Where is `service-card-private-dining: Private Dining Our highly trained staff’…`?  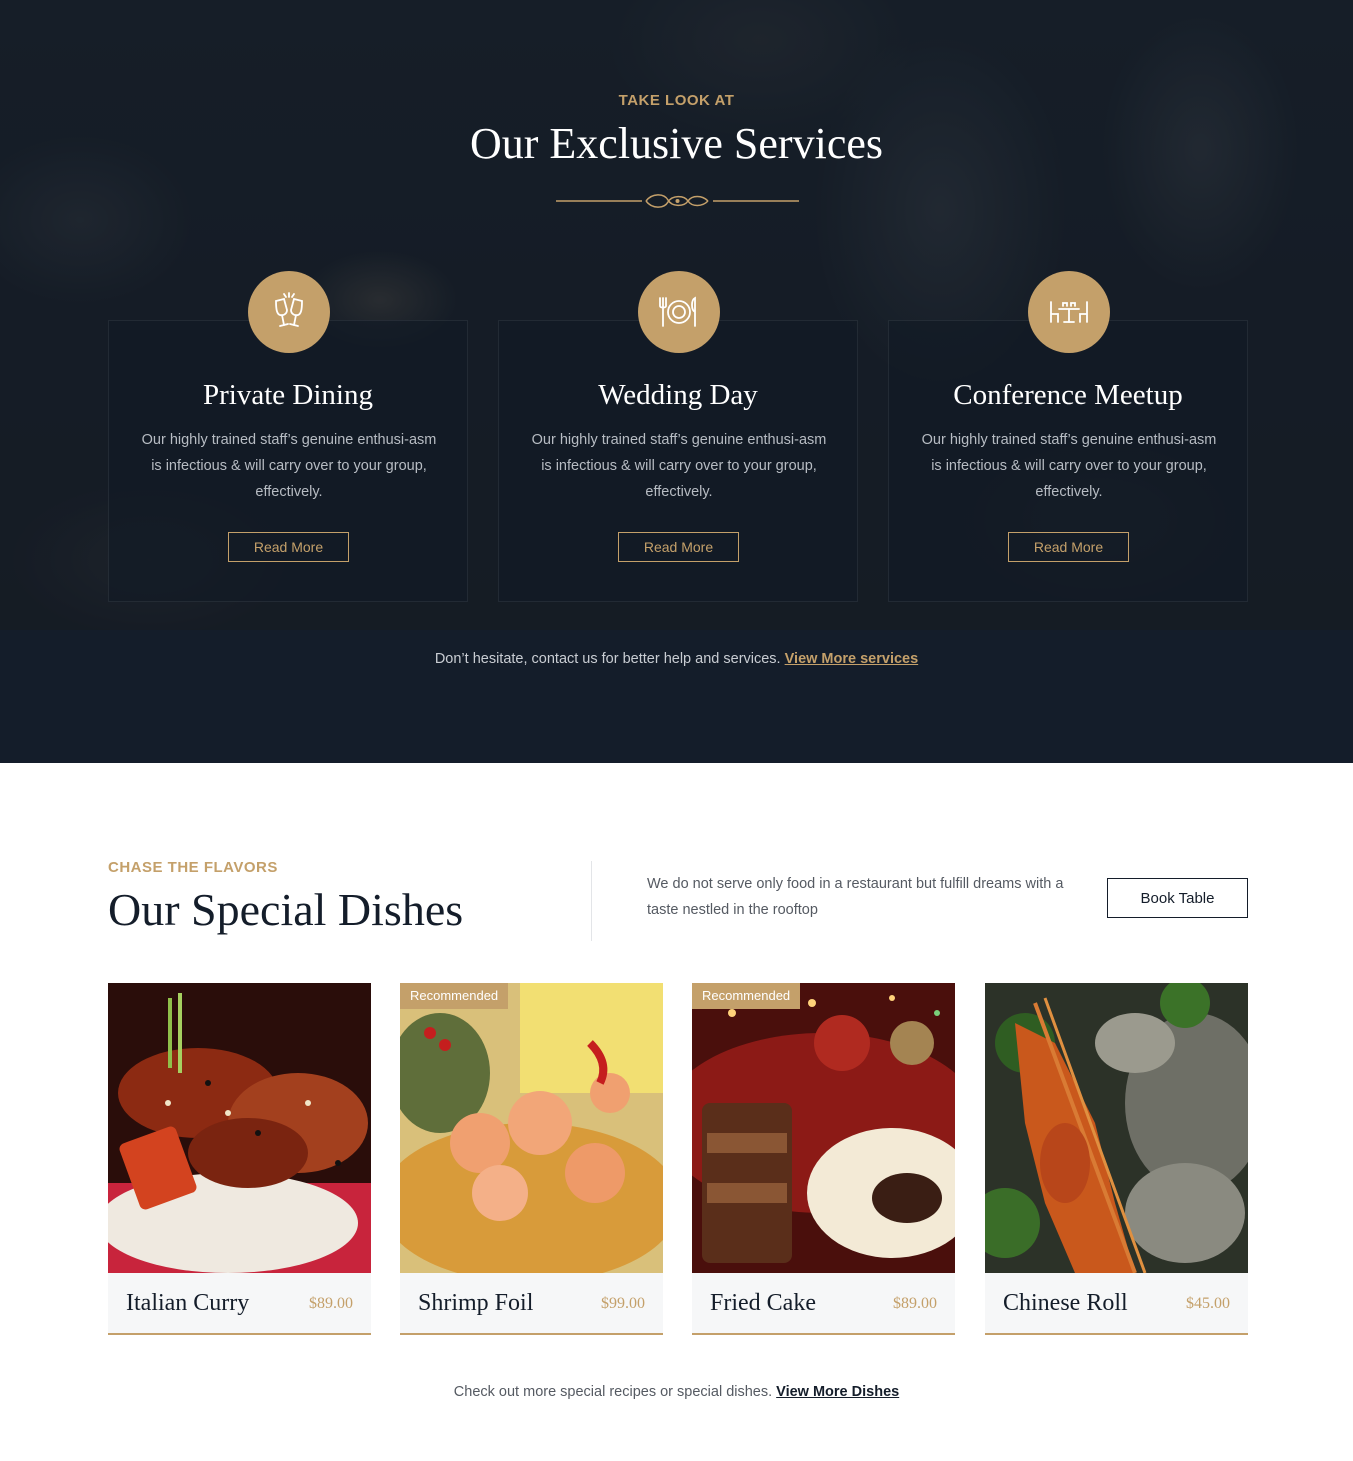
service-card-private-dining: Private Dining Our highly trained staff’… is located at coordinates (288, 436).